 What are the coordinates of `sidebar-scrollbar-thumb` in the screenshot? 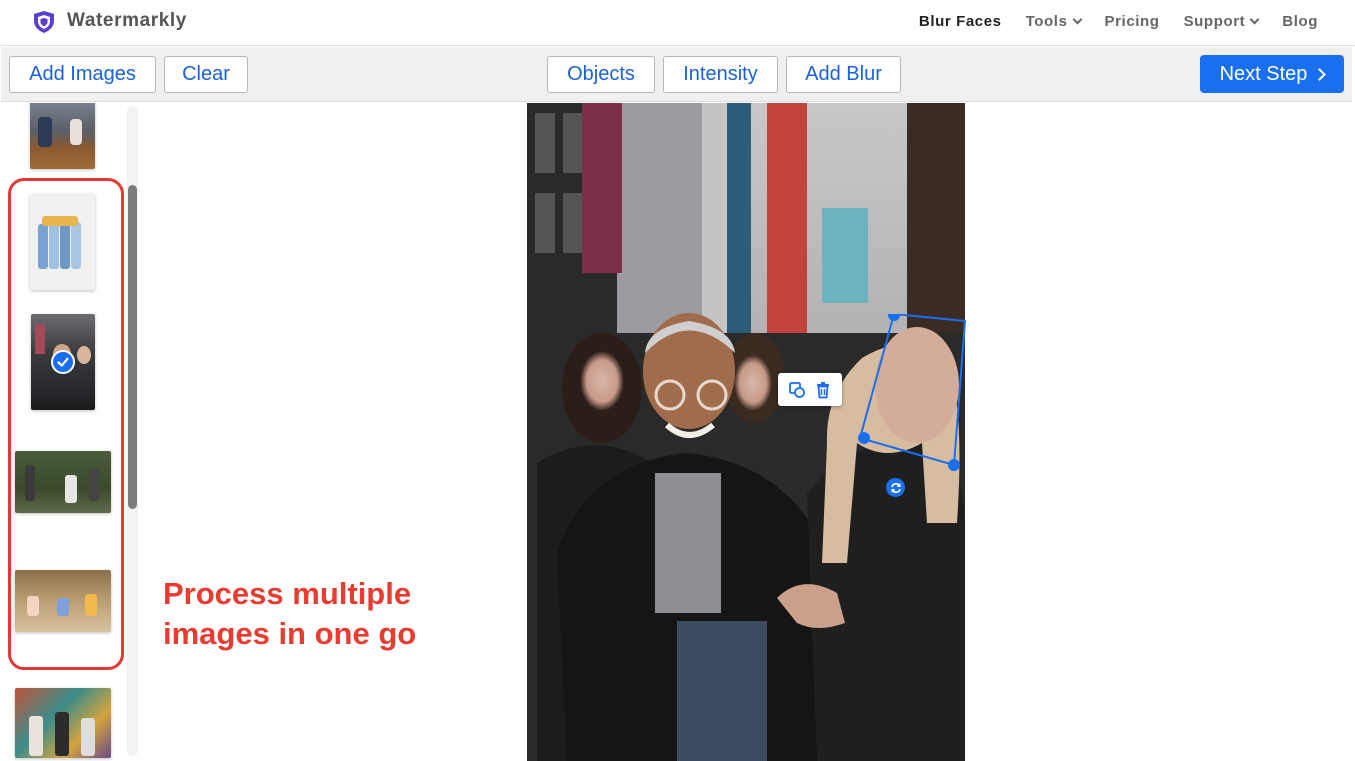 It's located at (132, 347).